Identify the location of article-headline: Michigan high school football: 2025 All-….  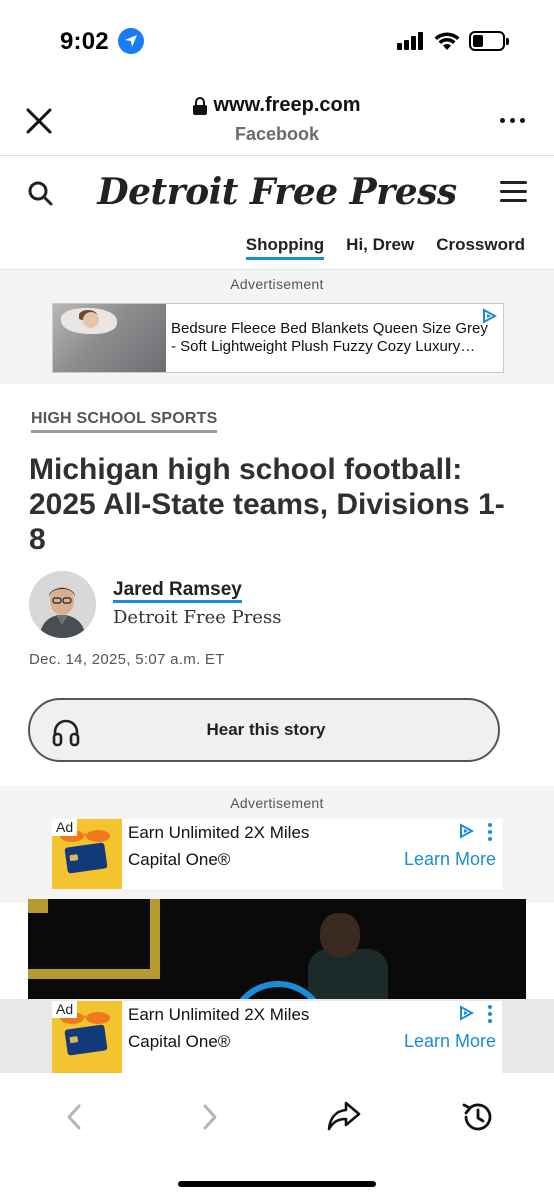
(267, 504).